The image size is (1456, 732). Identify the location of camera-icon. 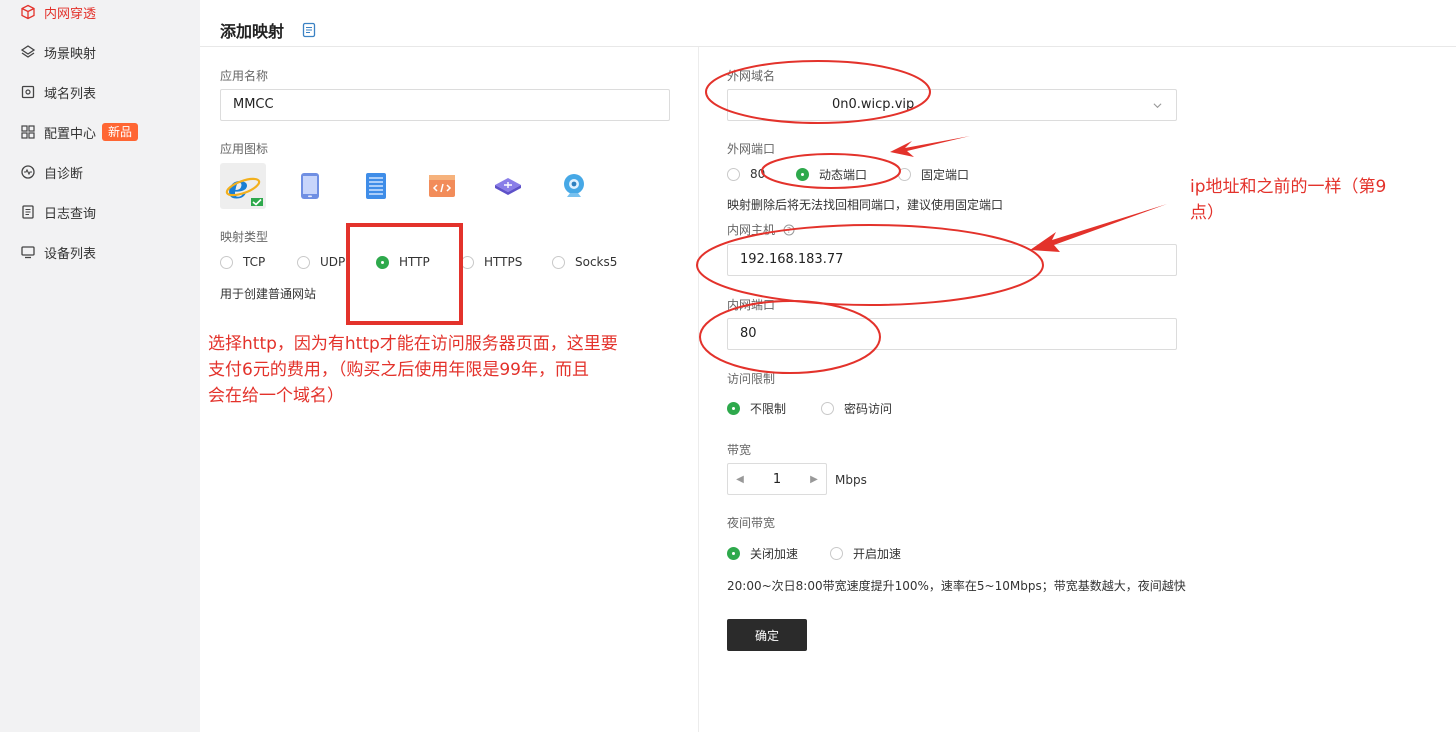
(574, 185).